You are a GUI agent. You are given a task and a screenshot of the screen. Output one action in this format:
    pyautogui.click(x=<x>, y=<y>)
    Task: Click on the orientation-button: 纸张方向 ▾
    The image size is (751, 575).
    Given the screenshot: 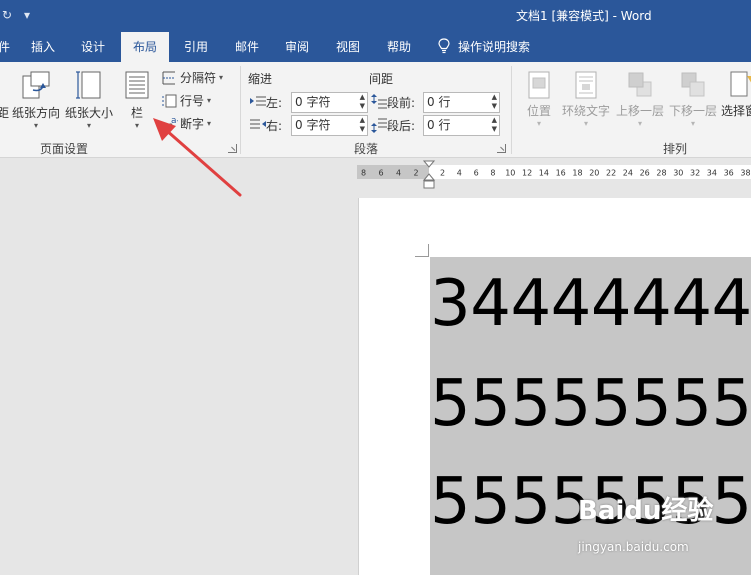 What is the action you would take?
    pyautogui.click(x=36, y=99)
    